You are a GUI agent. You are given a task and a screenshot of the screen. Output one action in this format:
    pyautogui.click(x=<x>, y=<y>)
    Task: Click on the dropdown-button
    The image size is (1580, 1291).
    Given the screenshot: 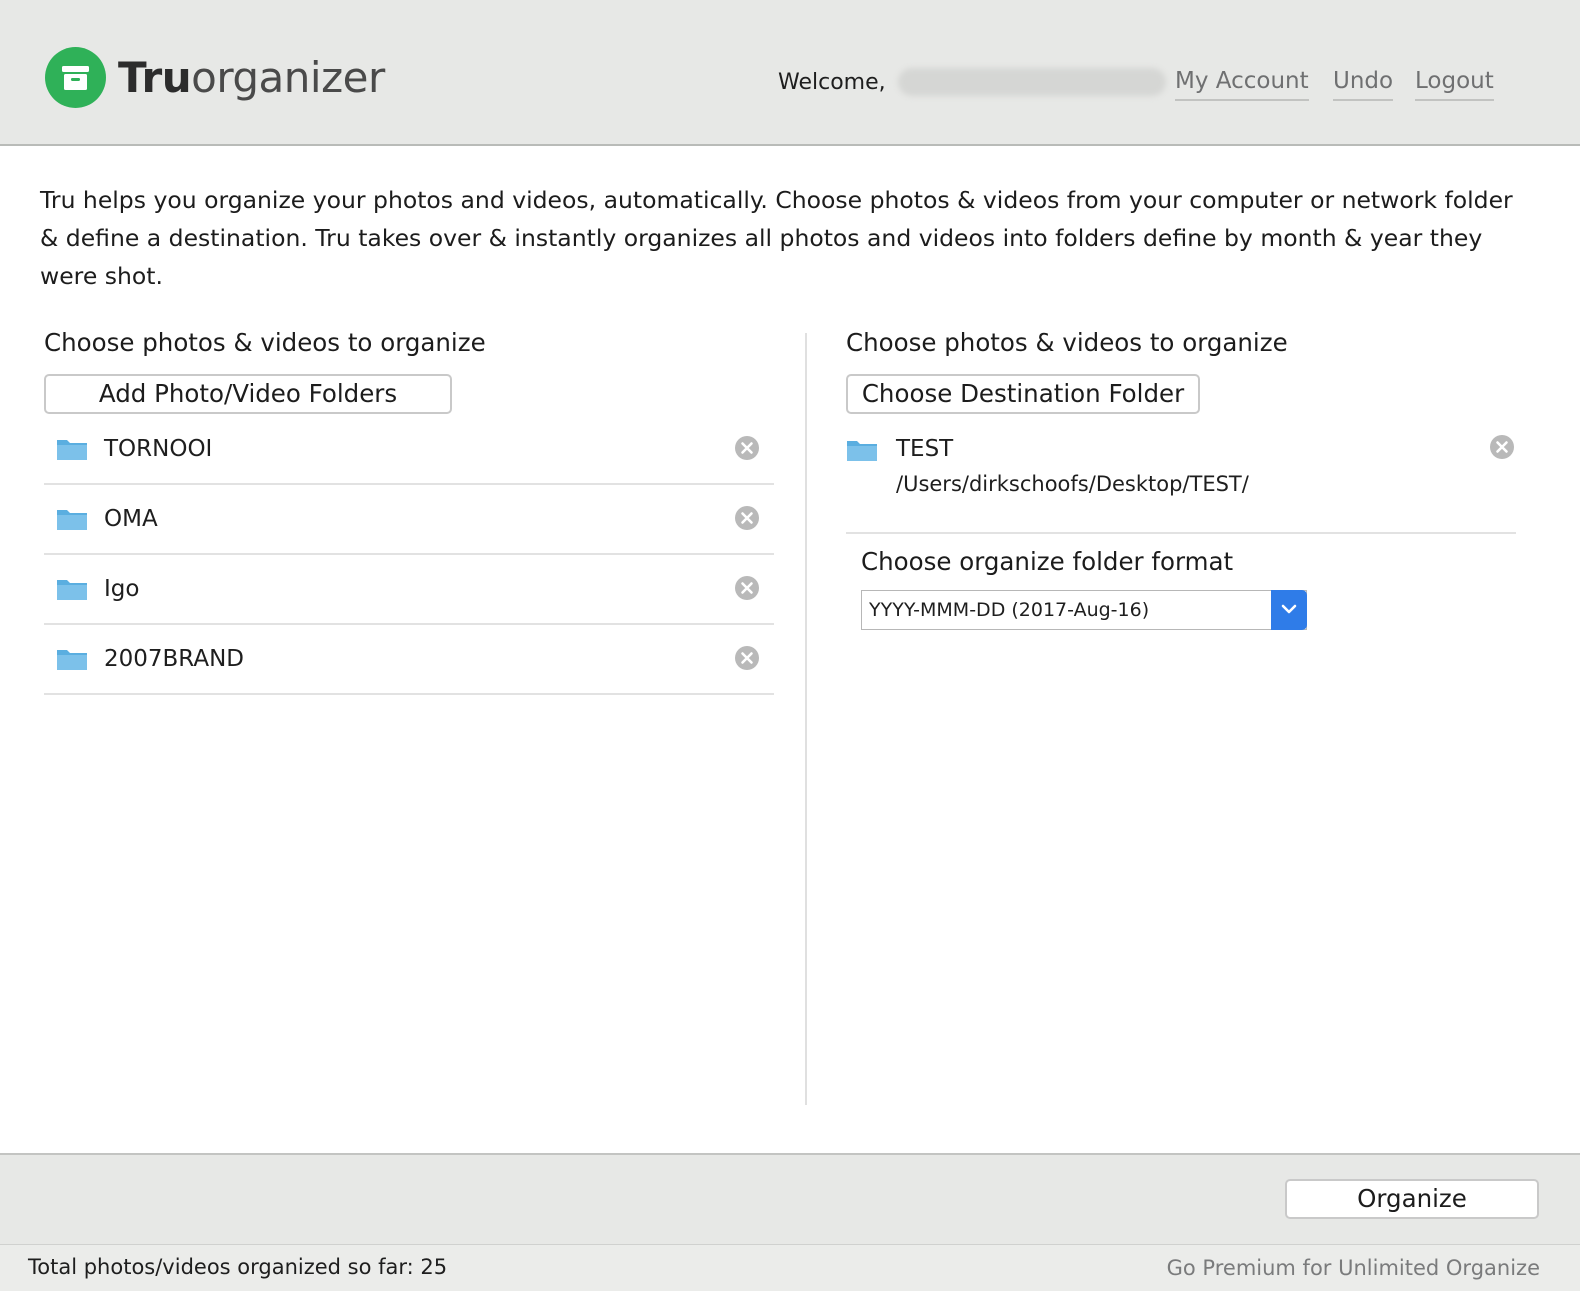 What is the action you would take?
    pyautogui.click(x=1289, y=610)
    